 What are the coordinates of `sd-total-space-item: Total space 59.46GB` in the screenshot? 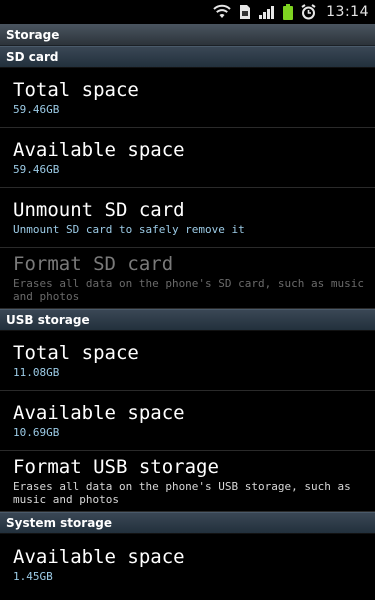 It's located at (187, 98).